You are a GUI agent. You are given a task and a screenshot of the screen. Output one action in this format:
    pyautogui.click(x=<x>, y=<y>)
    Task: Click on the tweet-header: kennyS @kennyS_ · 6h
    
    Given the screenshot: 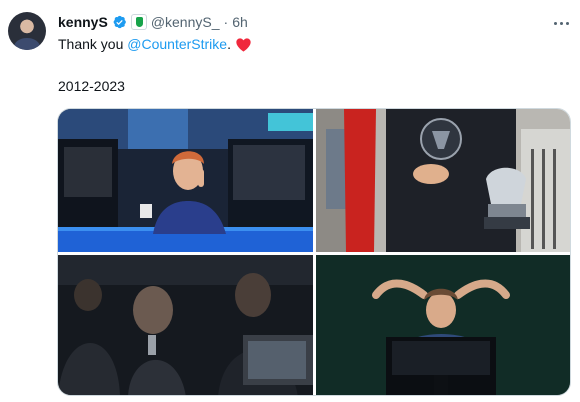 What is the action you would take?
    pyautogui.click(x=153, y=22)
    